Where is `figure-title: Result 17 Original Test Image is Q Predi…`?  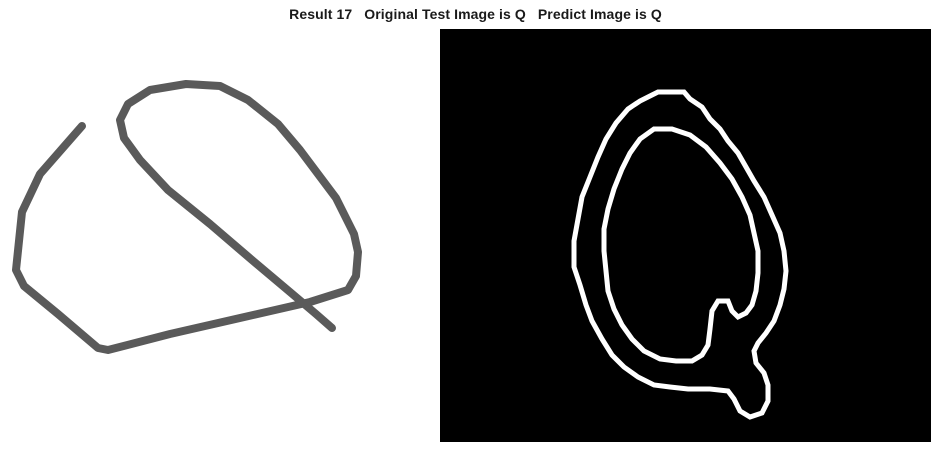 figure-title: Result 17 Original Test Image is Q Predi… is located at coordinates (475, 14).